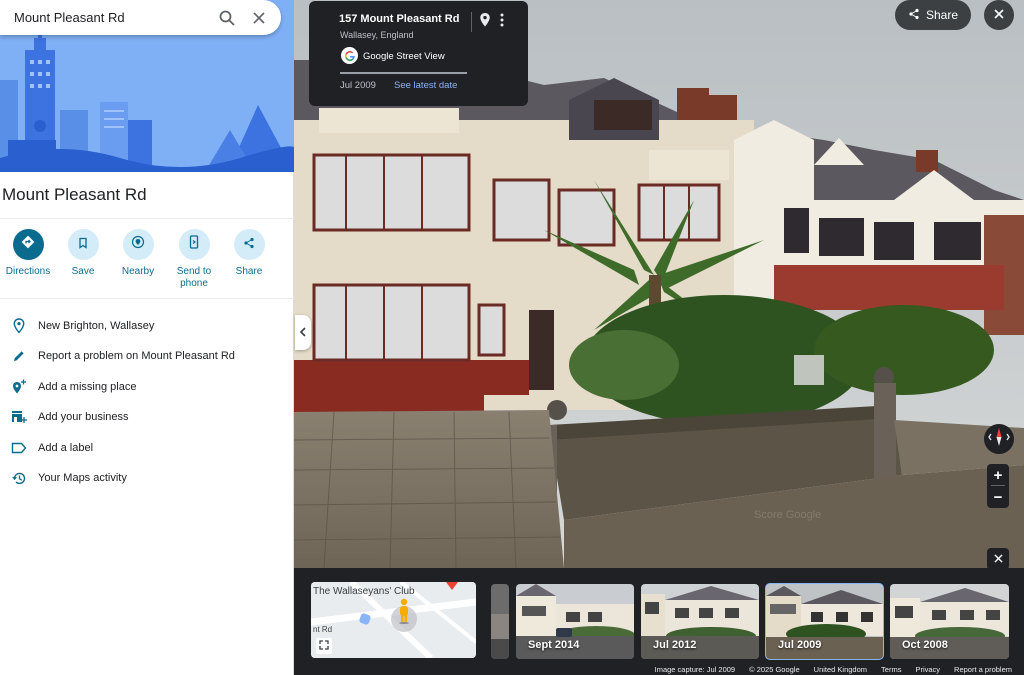 The height and width of the screenshot is (675, 1024). I want to click on minimap-place-label: The Wallaseyans' Club, so click(364, 591).